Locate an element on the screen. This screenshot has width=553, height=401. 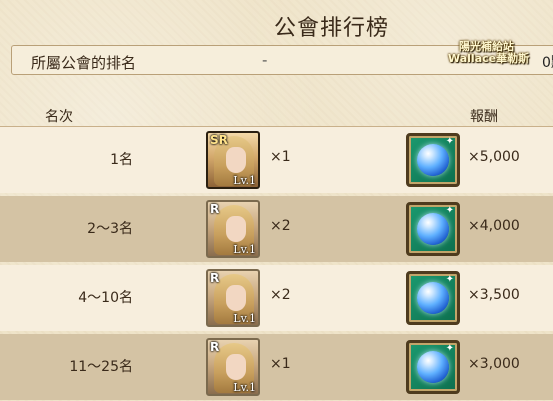
watermark-line2: Wallace華勒斯 is located at coordinates (489, 58).